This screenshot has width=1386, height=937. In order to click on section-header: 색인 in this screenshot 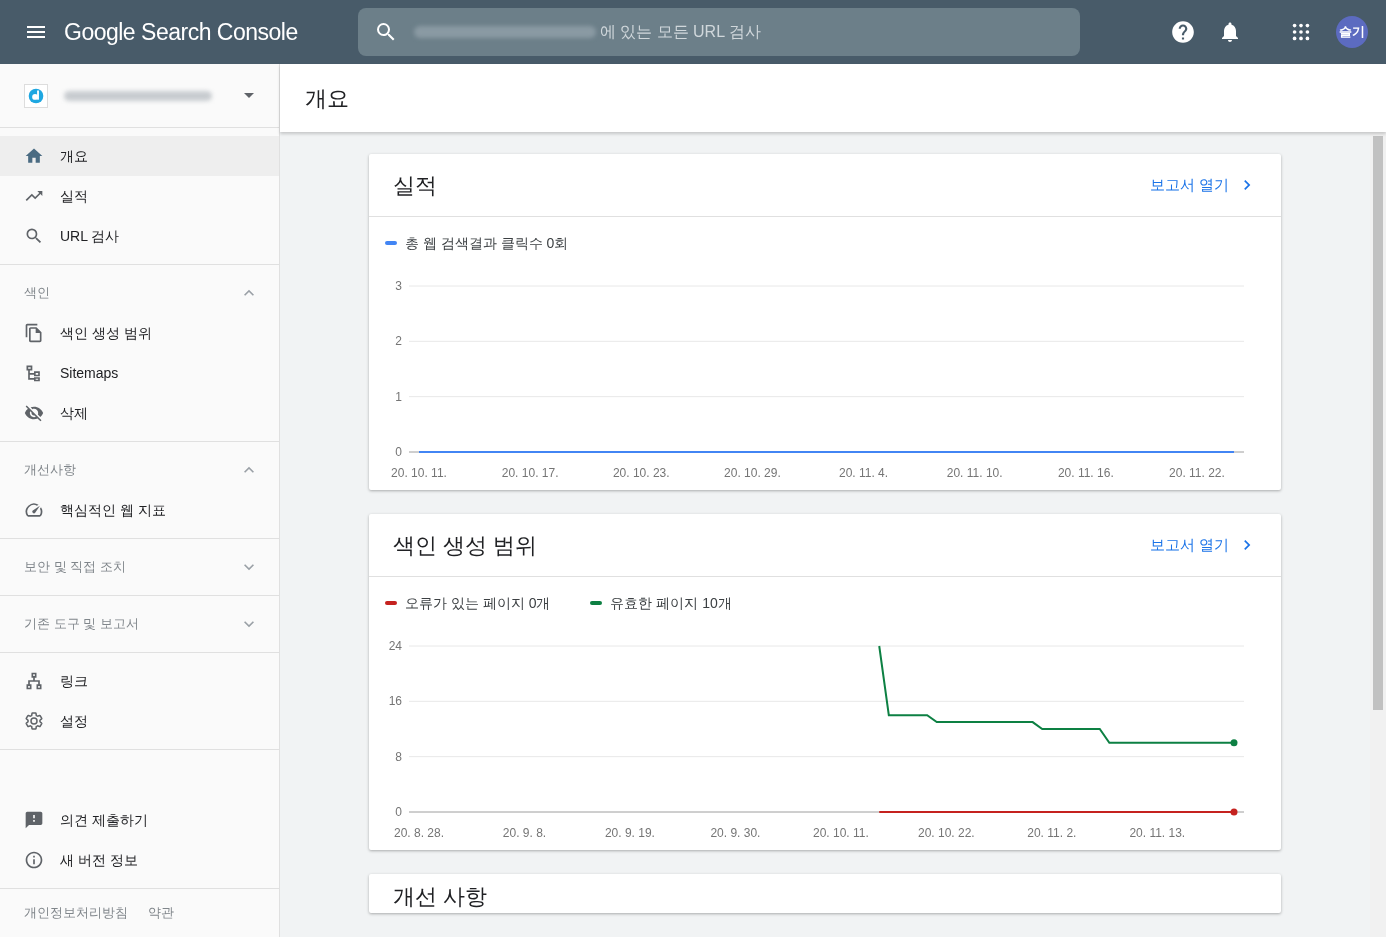, I will do `click(139, 293)`.